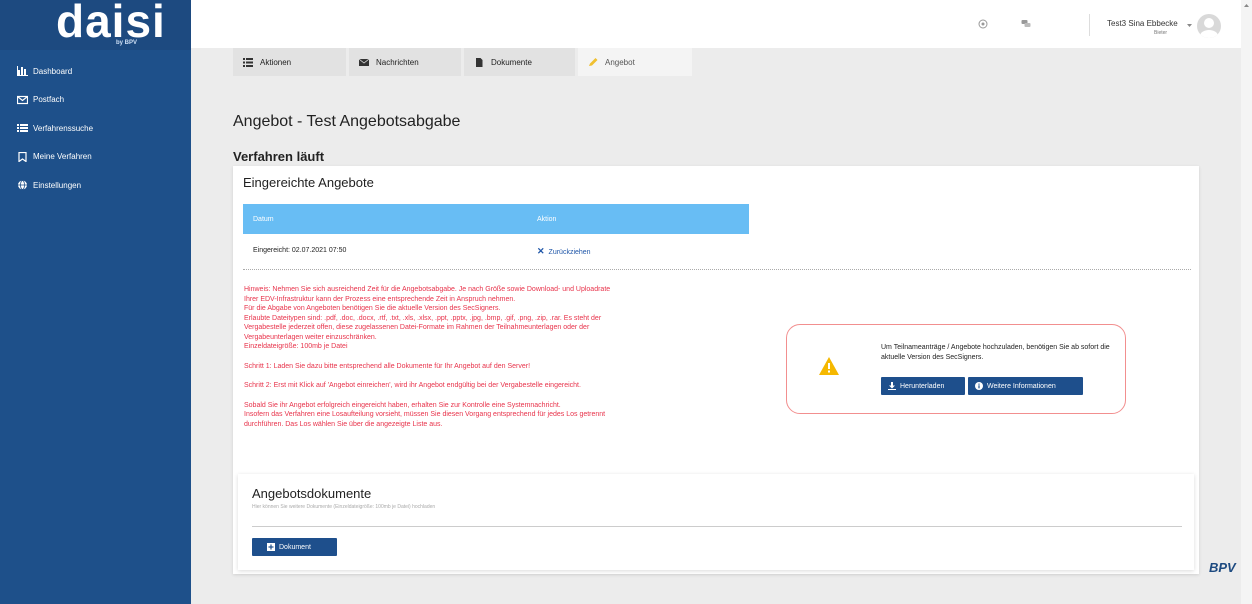  Describe the element at coordinates (593, 61) in the screenshot. I see `pencil-icon` at that location.